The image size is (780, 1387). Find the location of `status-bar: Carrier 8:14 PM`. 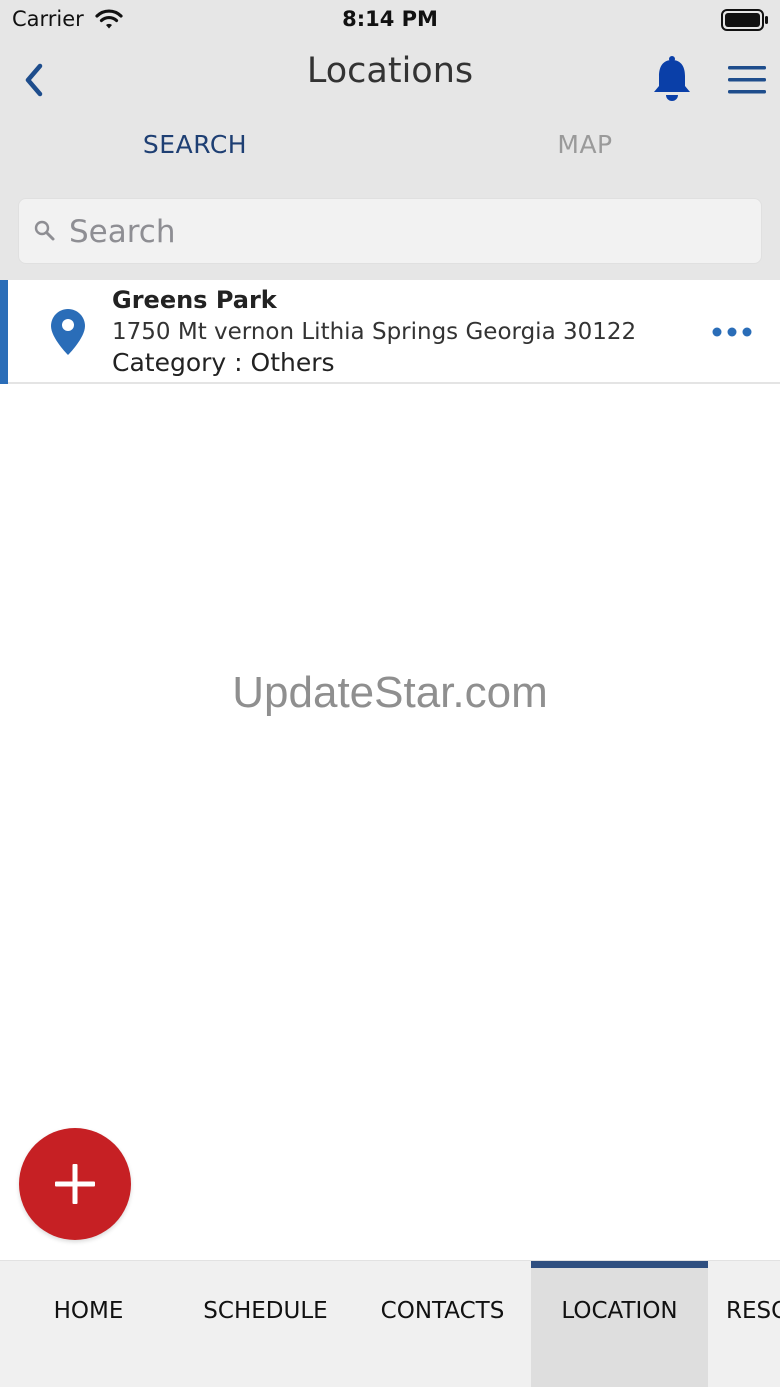

status-bar: Carrier 8:14 PM is located at coordinates (390, 20).